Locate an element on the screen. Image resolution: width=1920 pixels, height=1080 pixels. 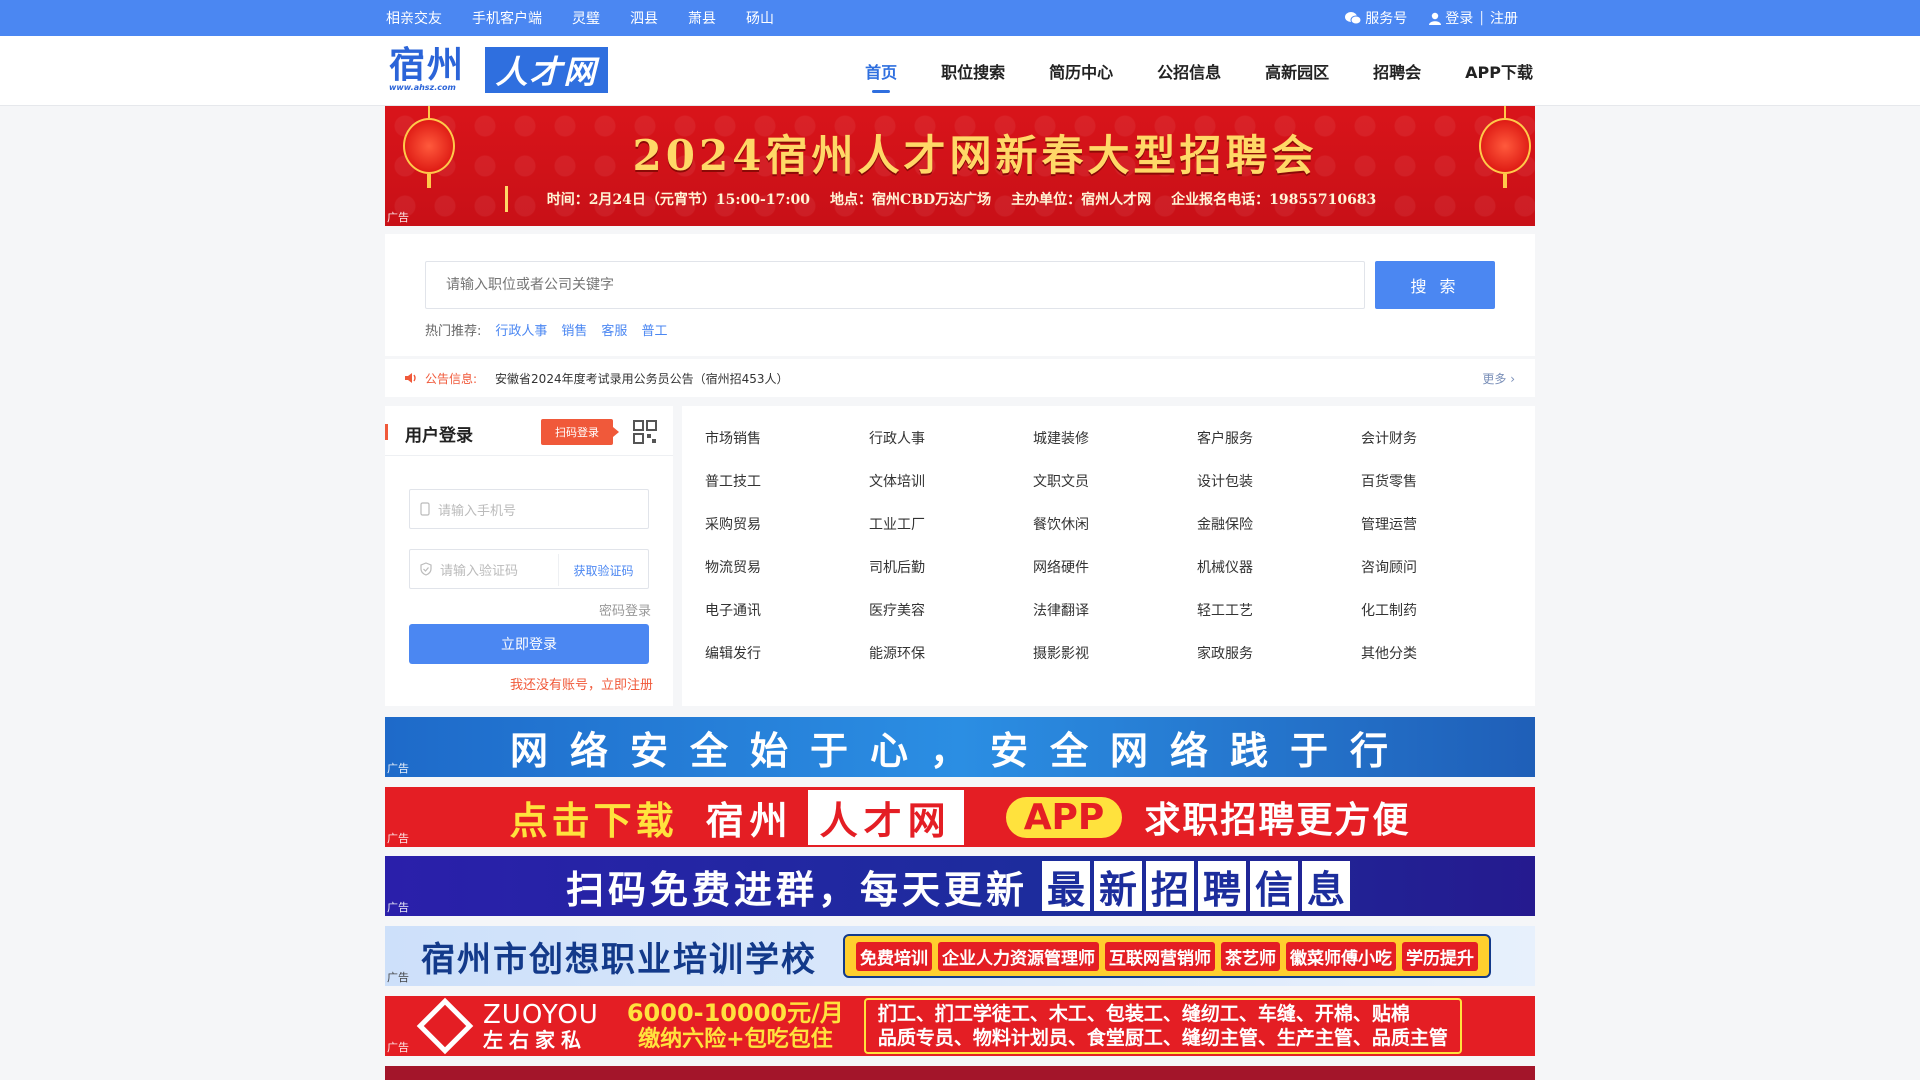
salary-text: 6000-10000元/月 is located at coordinates (735, 1013).